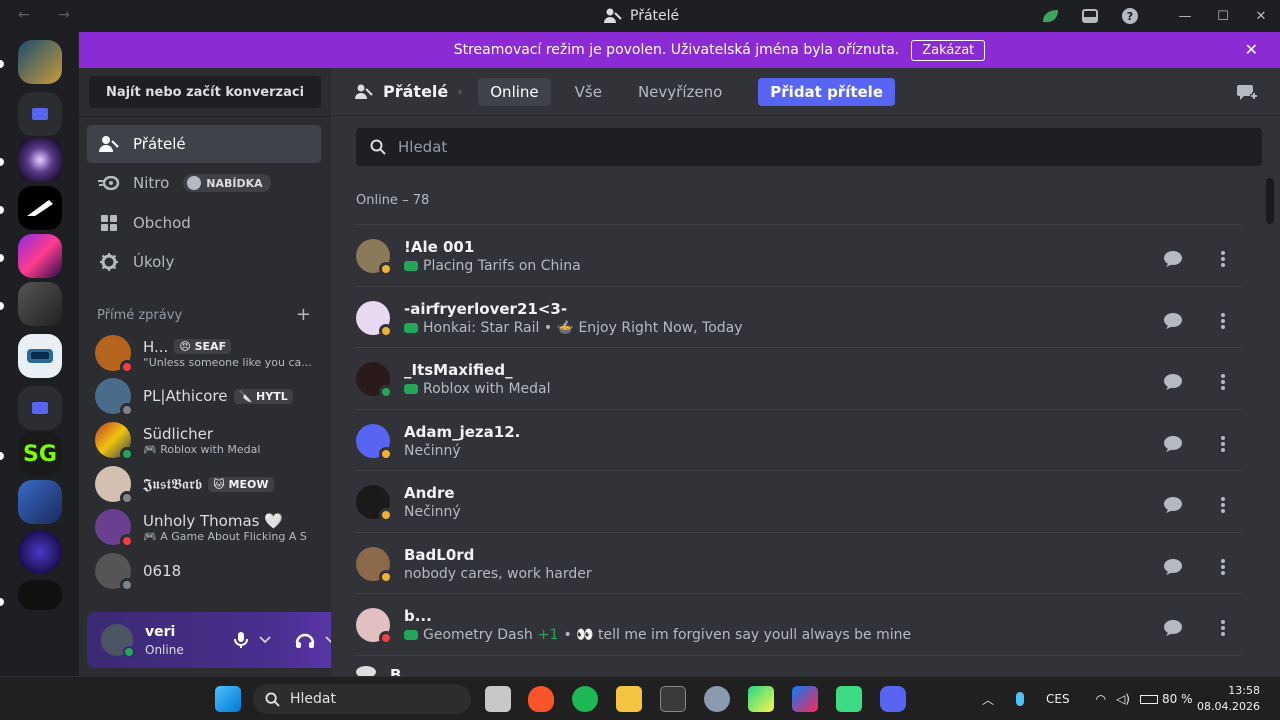  Describe the element at coordinates (40, 356) in the screenshot. I see `server-icon-vr` at that location.